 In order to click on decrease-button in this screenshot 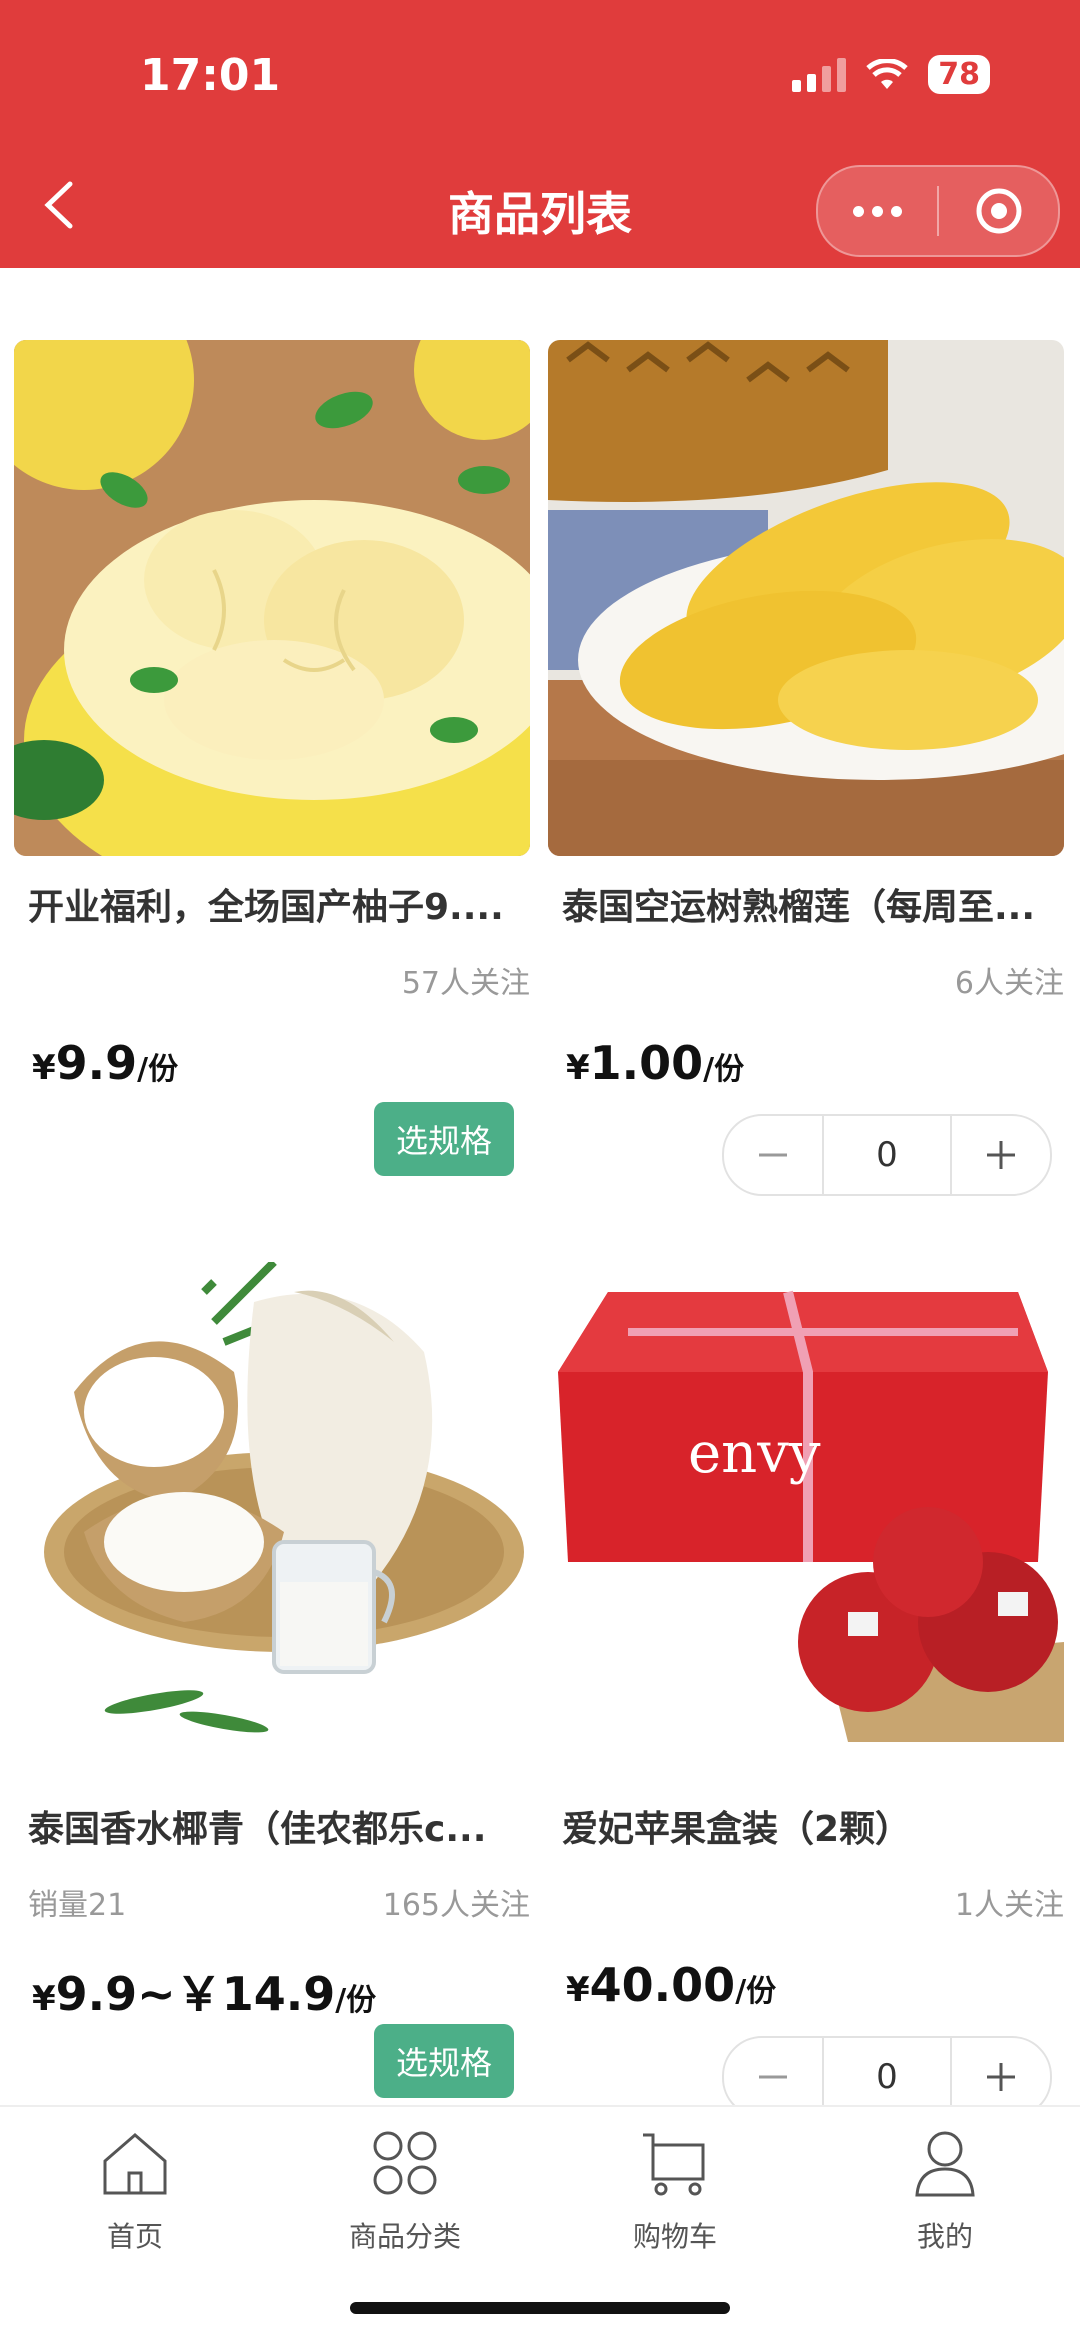, I will do `click(773, 1155)`.